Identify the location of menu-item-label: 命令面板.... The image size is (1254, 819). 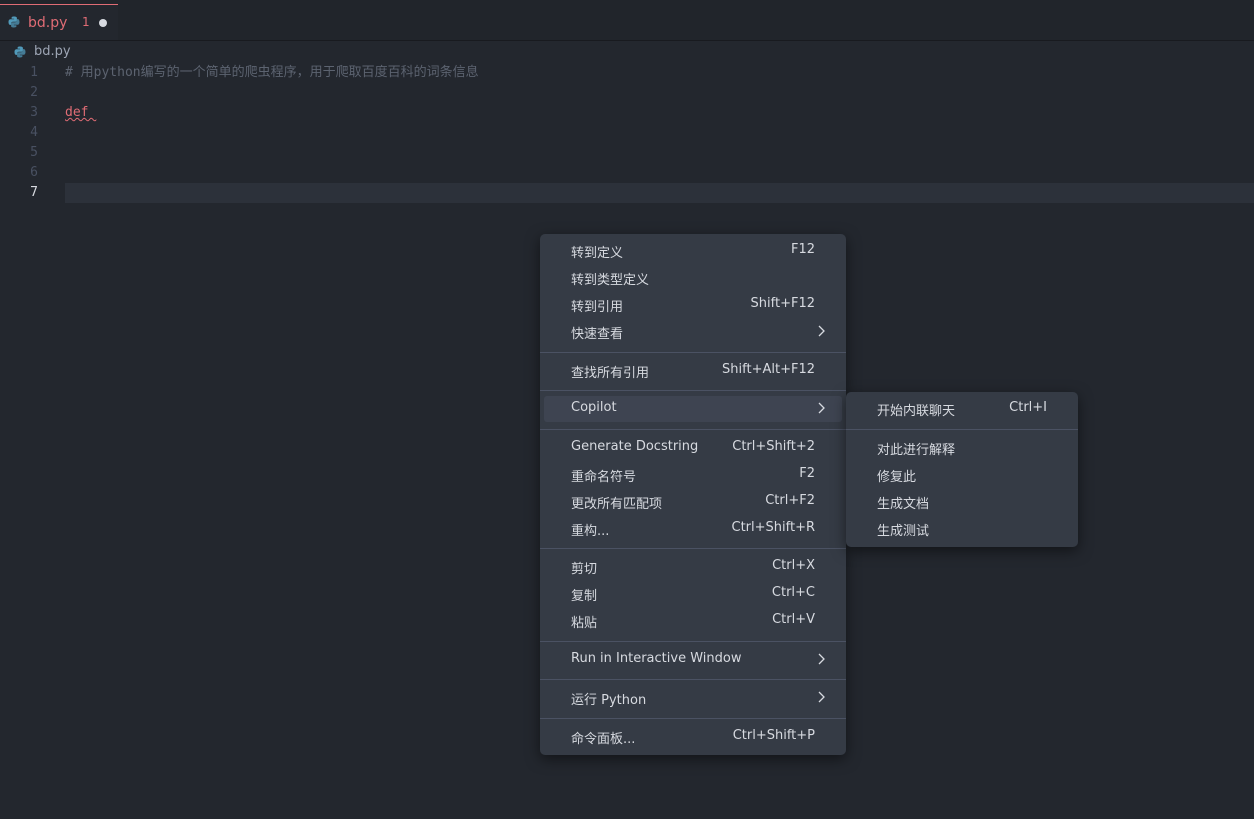
(603, 739).